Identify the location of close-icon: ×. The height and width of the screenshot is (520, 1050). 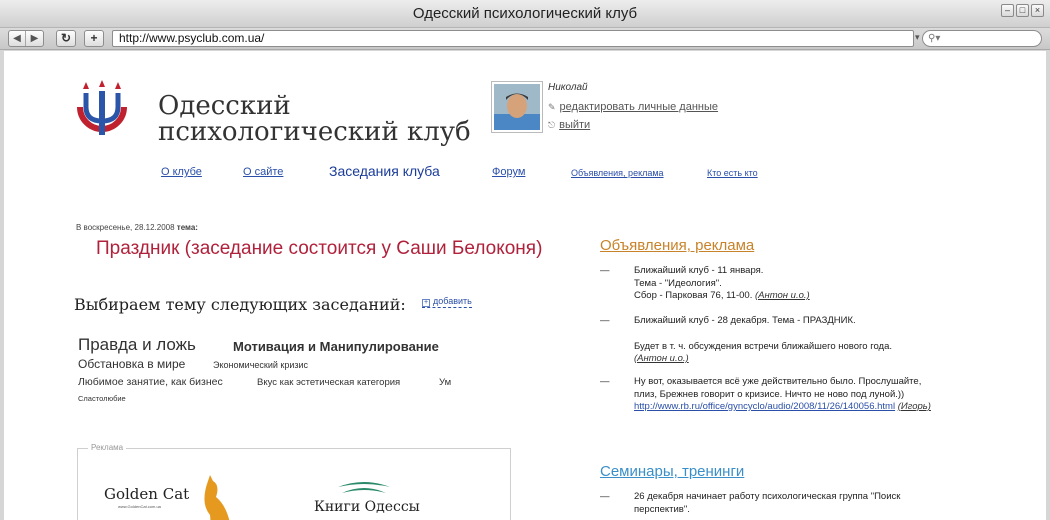
(1037, 10).